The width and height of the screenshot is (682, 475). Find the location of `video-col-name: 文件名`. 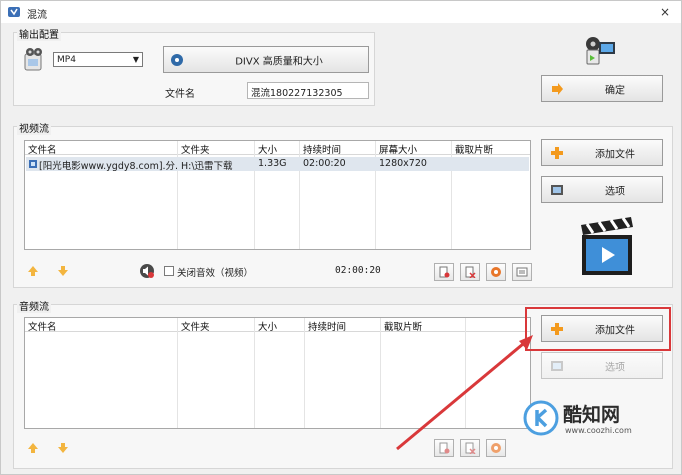

video-col-name: 文件名 is located at coordinates (42, 149).